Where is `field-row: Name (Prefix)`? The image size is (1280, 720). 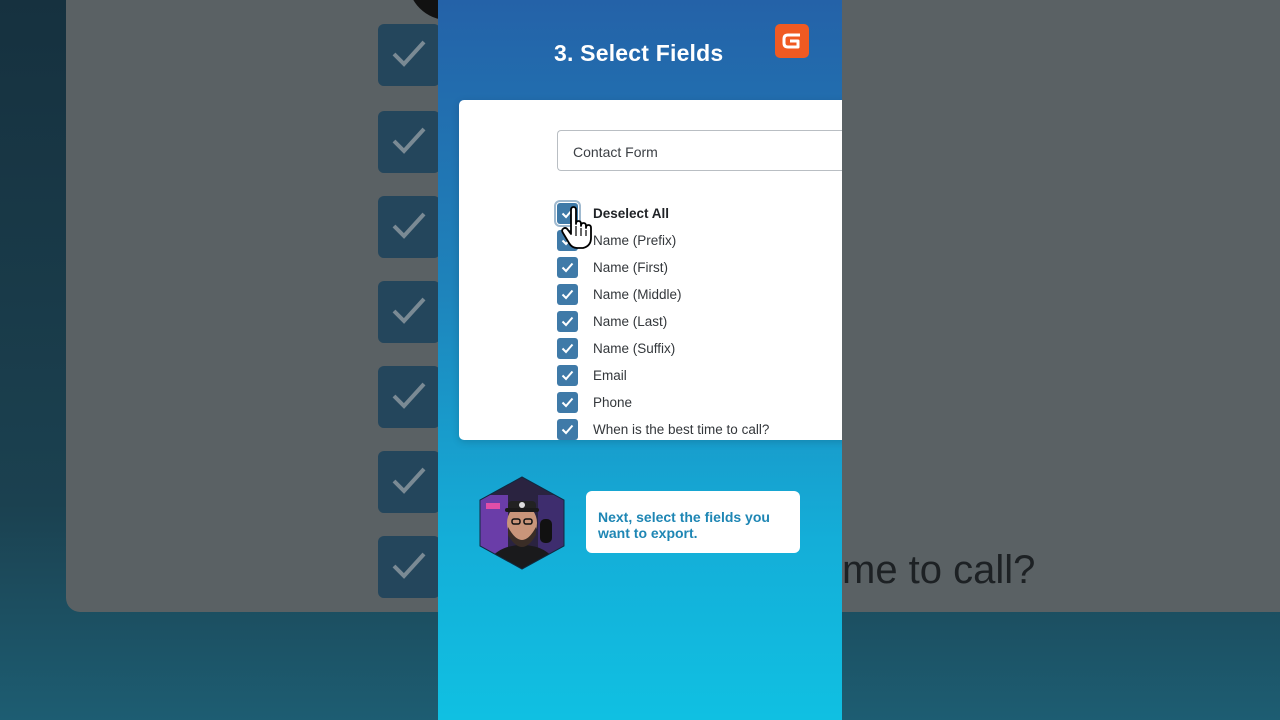
field-row: Name (Prefix) is located at coordinates (663, 240).